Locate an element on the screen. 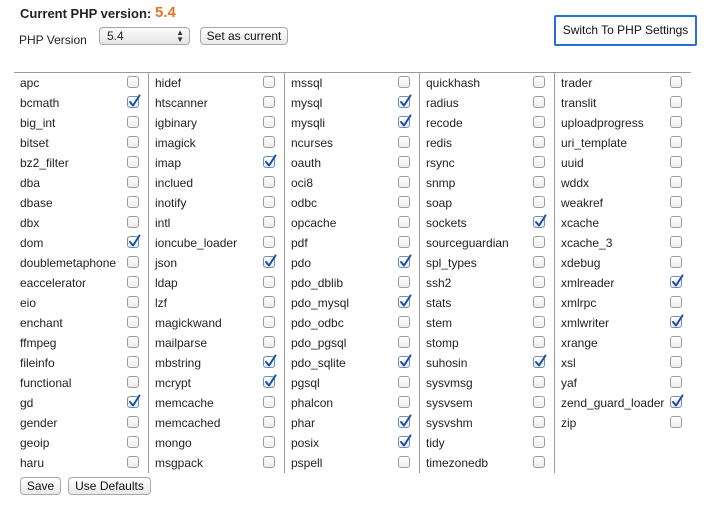 The height and width of the screenshot is (505, 706). use-defaults-button: Use Defaults is located at coordinates (109, 486).